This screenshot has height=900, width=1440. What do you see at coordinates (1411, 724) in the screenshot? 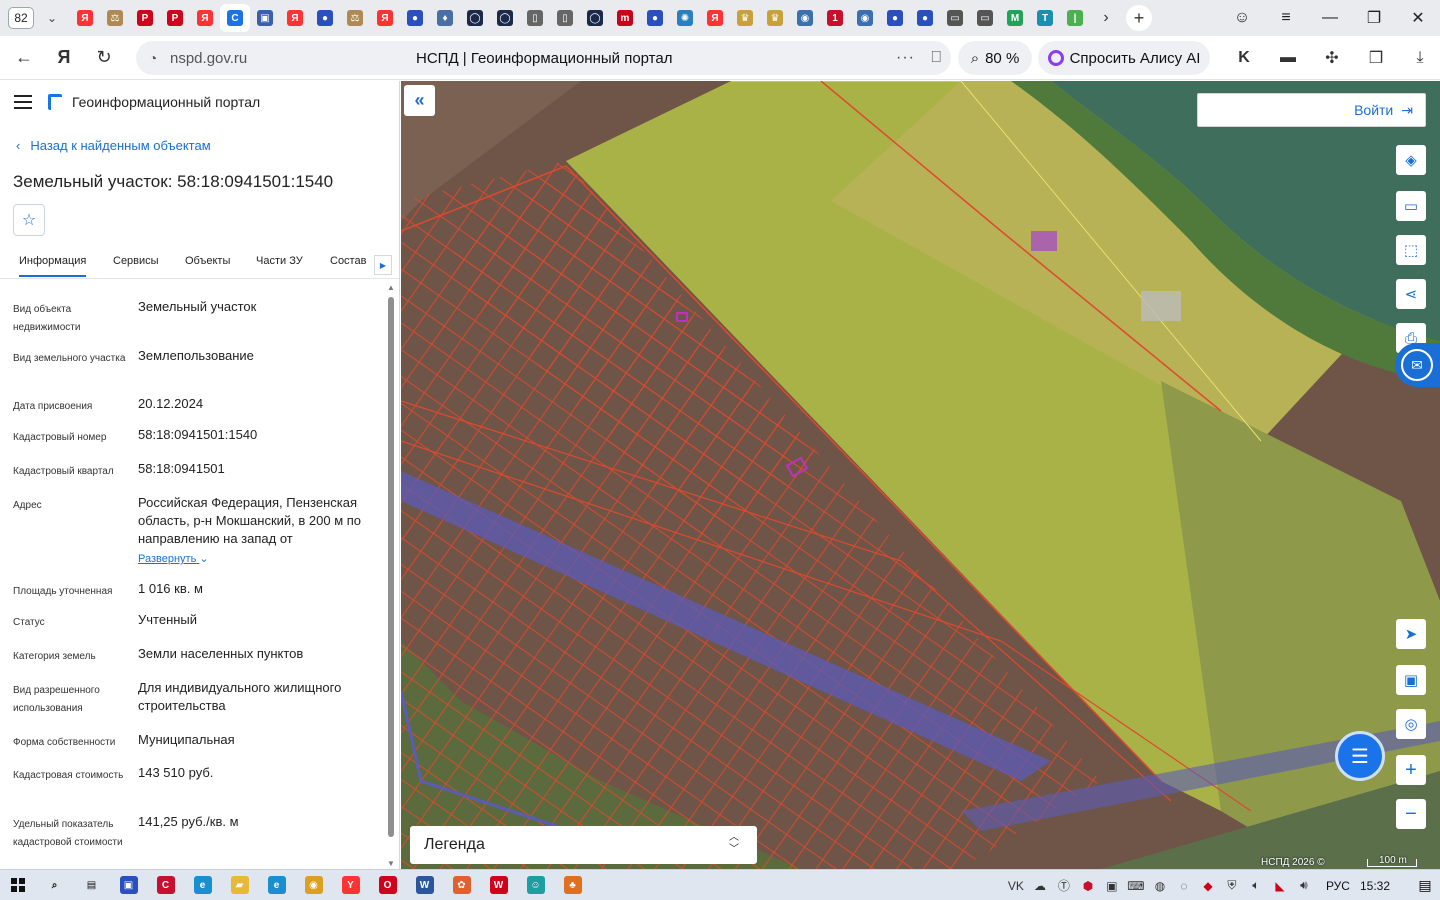
I see `locate-button: ◎` at bounding box center [1411, 724].